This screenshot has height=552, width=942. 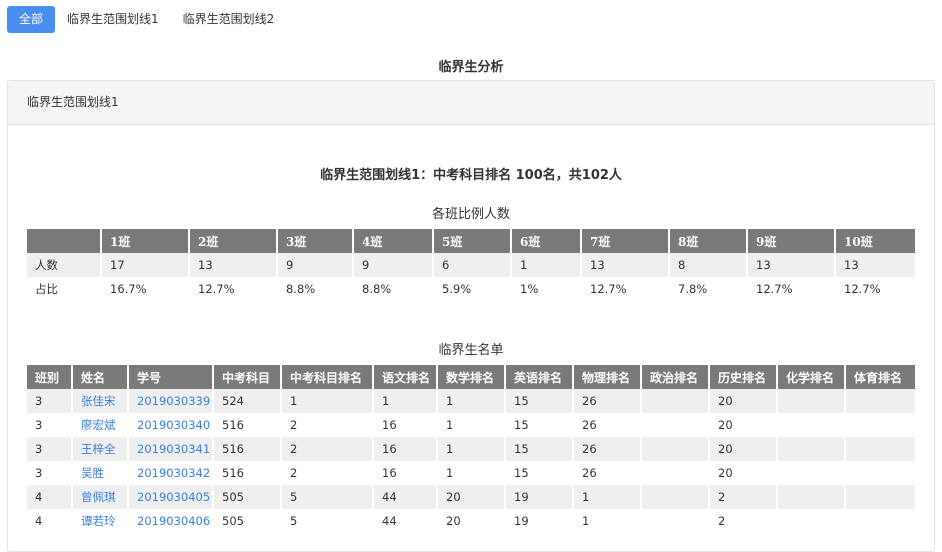 I want to click on table-cell: 16.7%, so click(x=145, y=289).